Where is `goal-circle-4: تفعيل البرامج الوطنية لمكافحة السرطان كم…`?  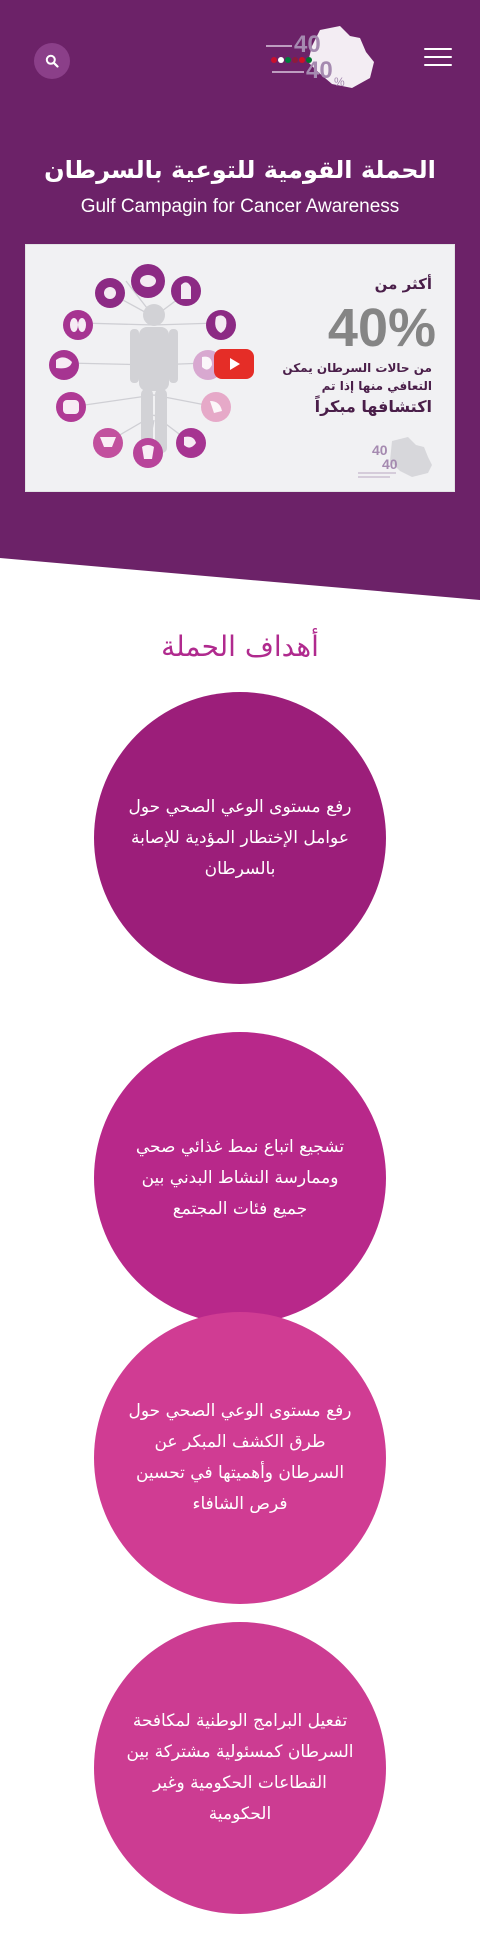 goal-circle-4: تفعيل البرامج الوطنية لمكافحة السرطان كم… is located at coordinates (240, 1768).